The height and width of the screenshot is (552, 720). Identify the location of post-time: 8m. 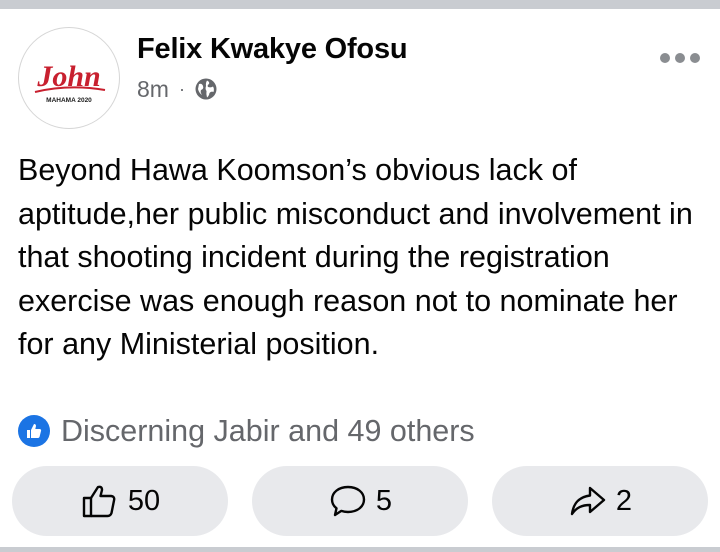
(153, 89).